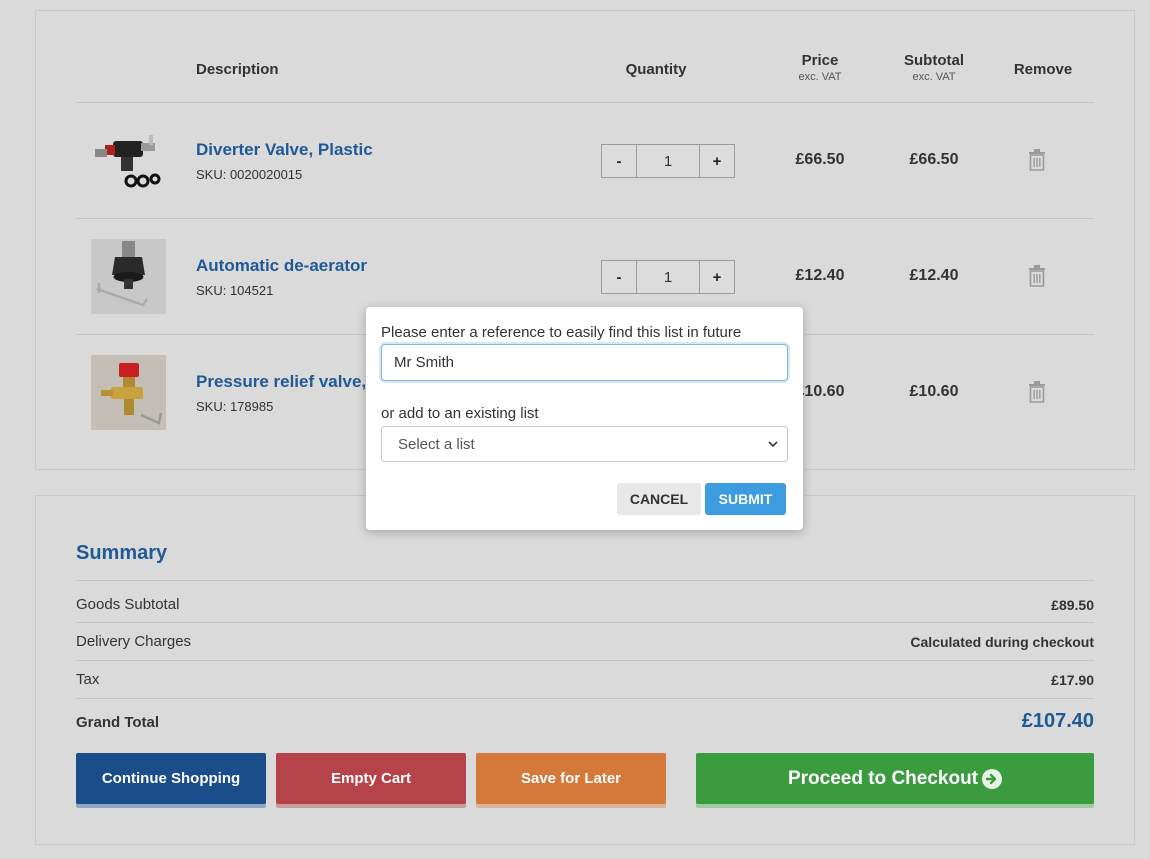  I want to click on summary-value: £17.90, so click(1072, 680).